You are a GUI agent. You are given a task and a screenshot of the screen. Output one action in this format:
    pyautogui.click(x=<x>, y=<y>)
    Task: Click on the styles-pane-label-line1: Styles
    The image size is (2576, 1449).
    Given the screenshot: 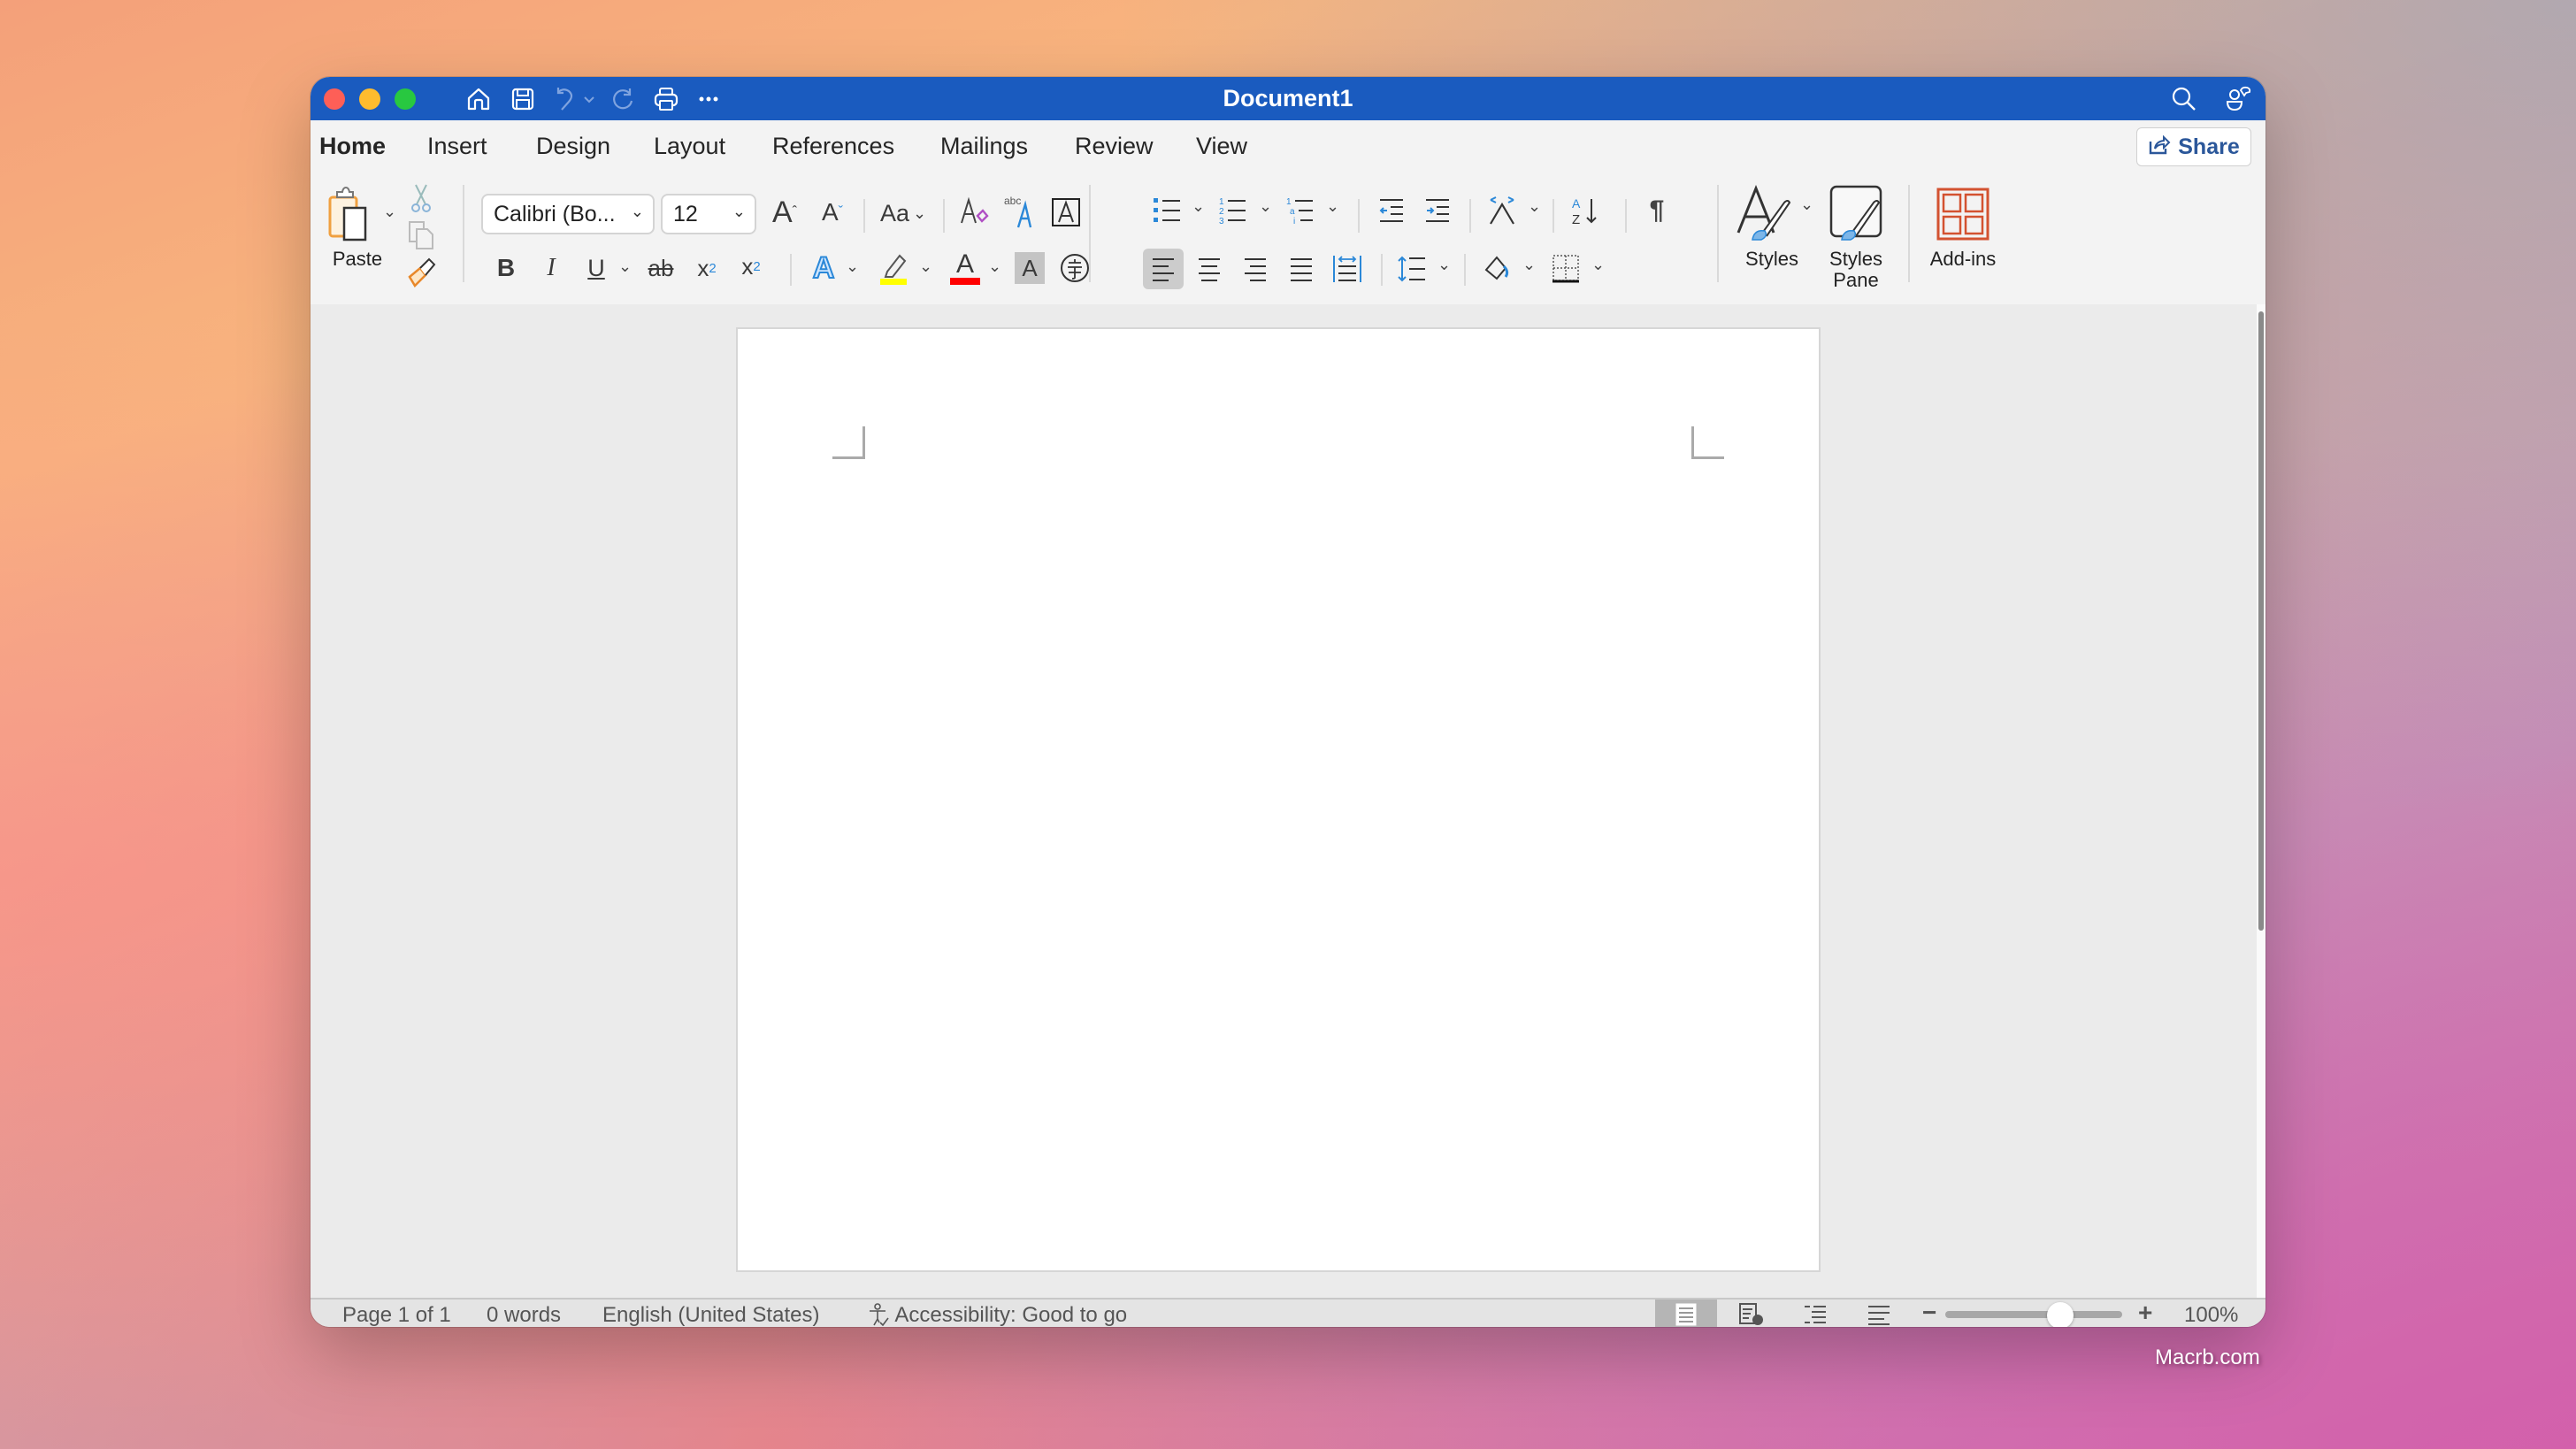 What is the action you would take?
    pyautogui.click(x=1855, y=259)
    